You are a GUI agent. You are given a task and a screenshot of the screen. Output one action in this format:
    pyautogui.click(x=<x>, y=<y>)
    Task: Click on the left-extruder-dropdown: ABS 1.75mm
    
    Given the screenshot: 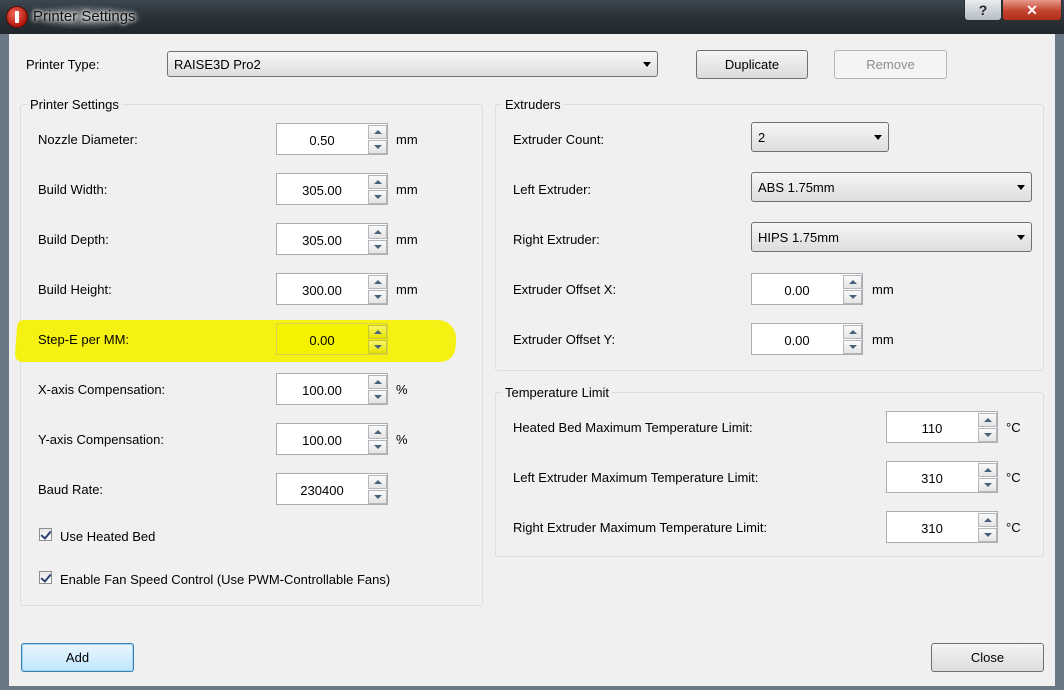 What is the action you would take?
    pyautogui.click(x=891, y=187)
    